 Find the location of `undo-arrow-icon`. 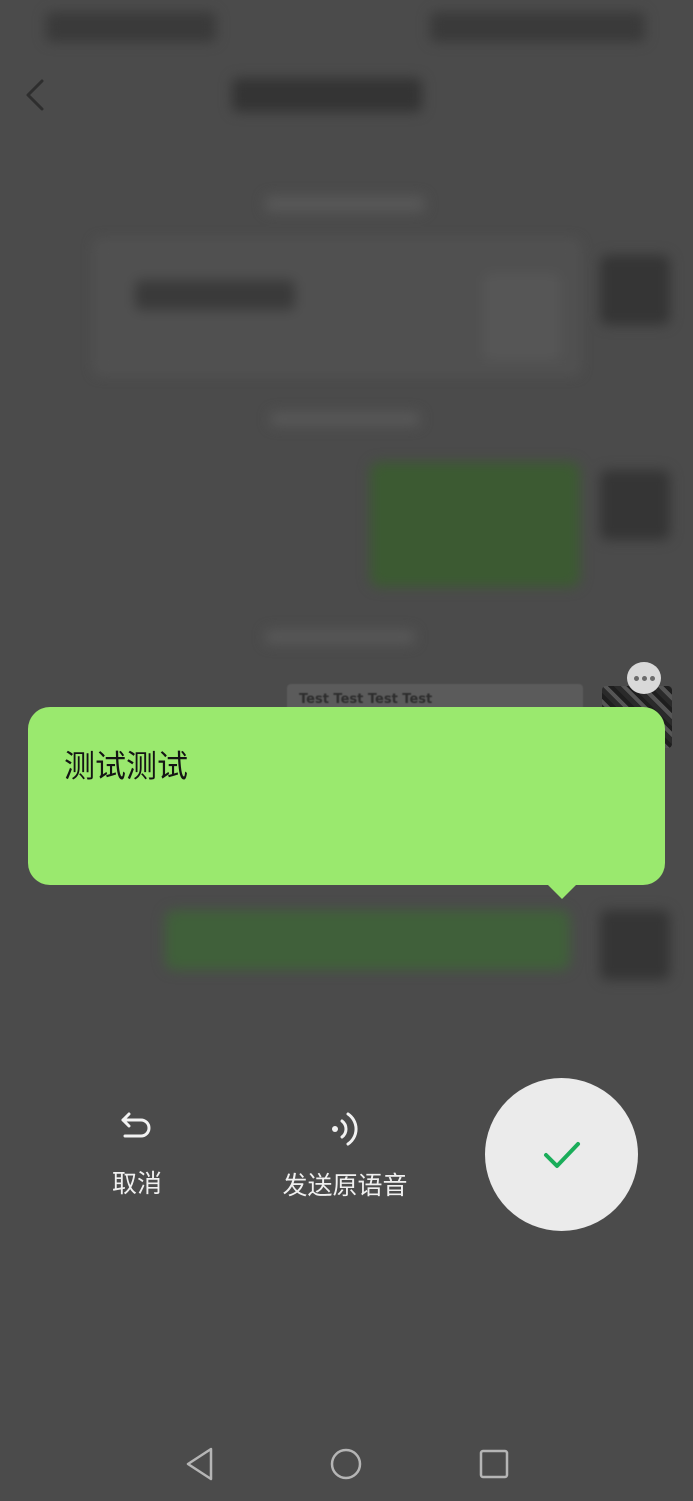

undo-arrow-icon is located at coordinates (136, 1125).